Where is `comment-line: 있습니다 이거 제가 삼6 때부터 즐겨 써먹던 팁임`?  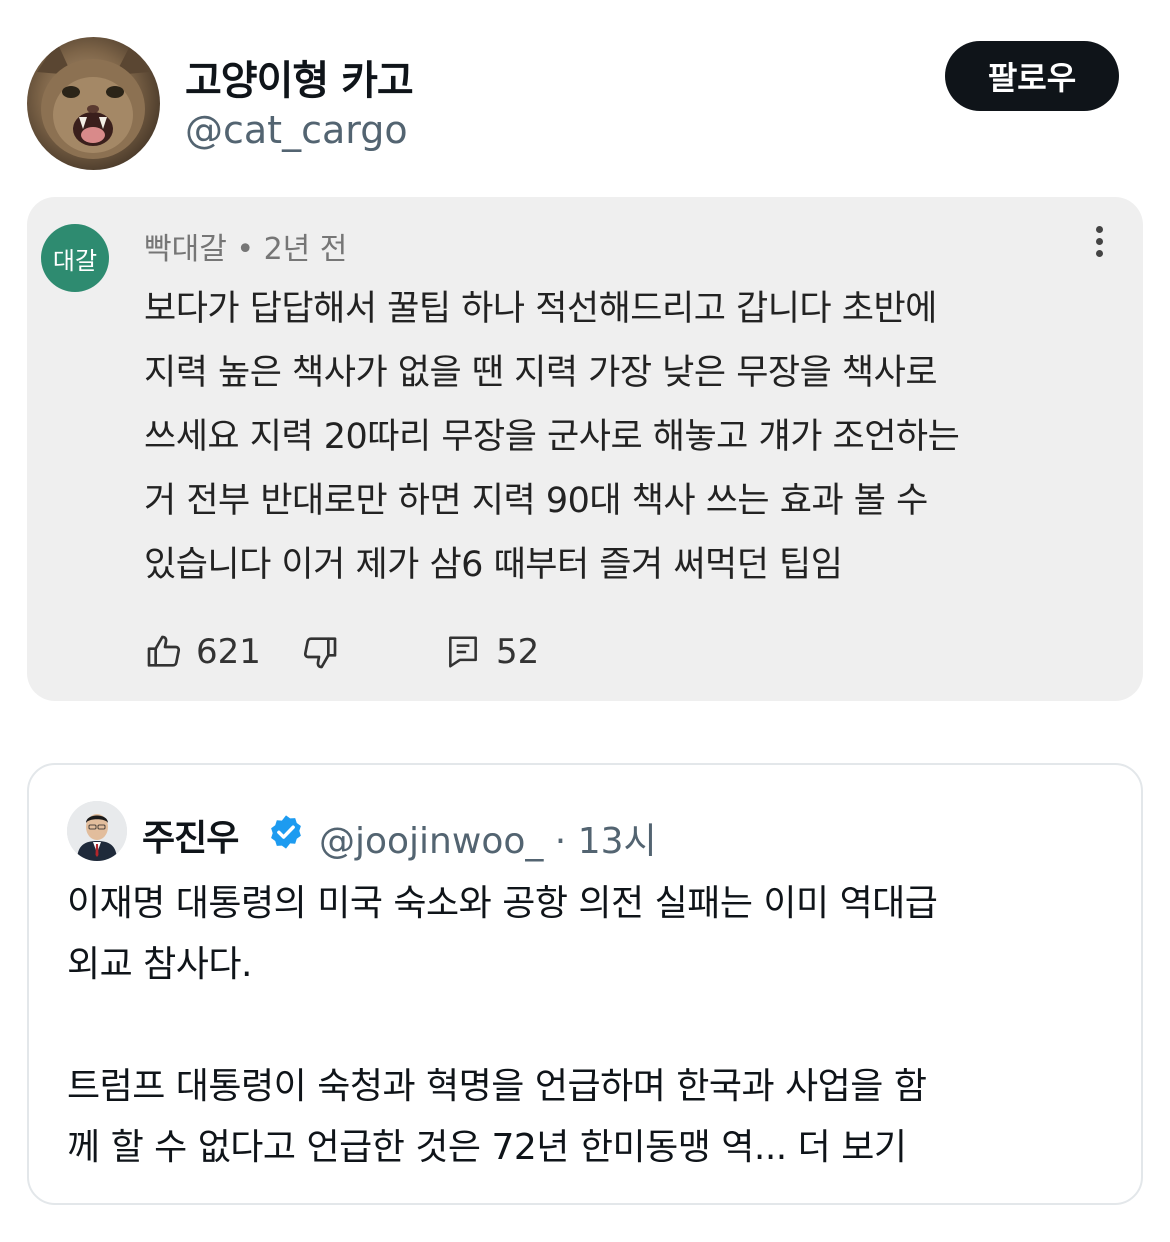
comment-line: 있습니다 이거 제가 삼6 때부터 즐겨 써먹던 팁임 is located at coordinates (493, 565).